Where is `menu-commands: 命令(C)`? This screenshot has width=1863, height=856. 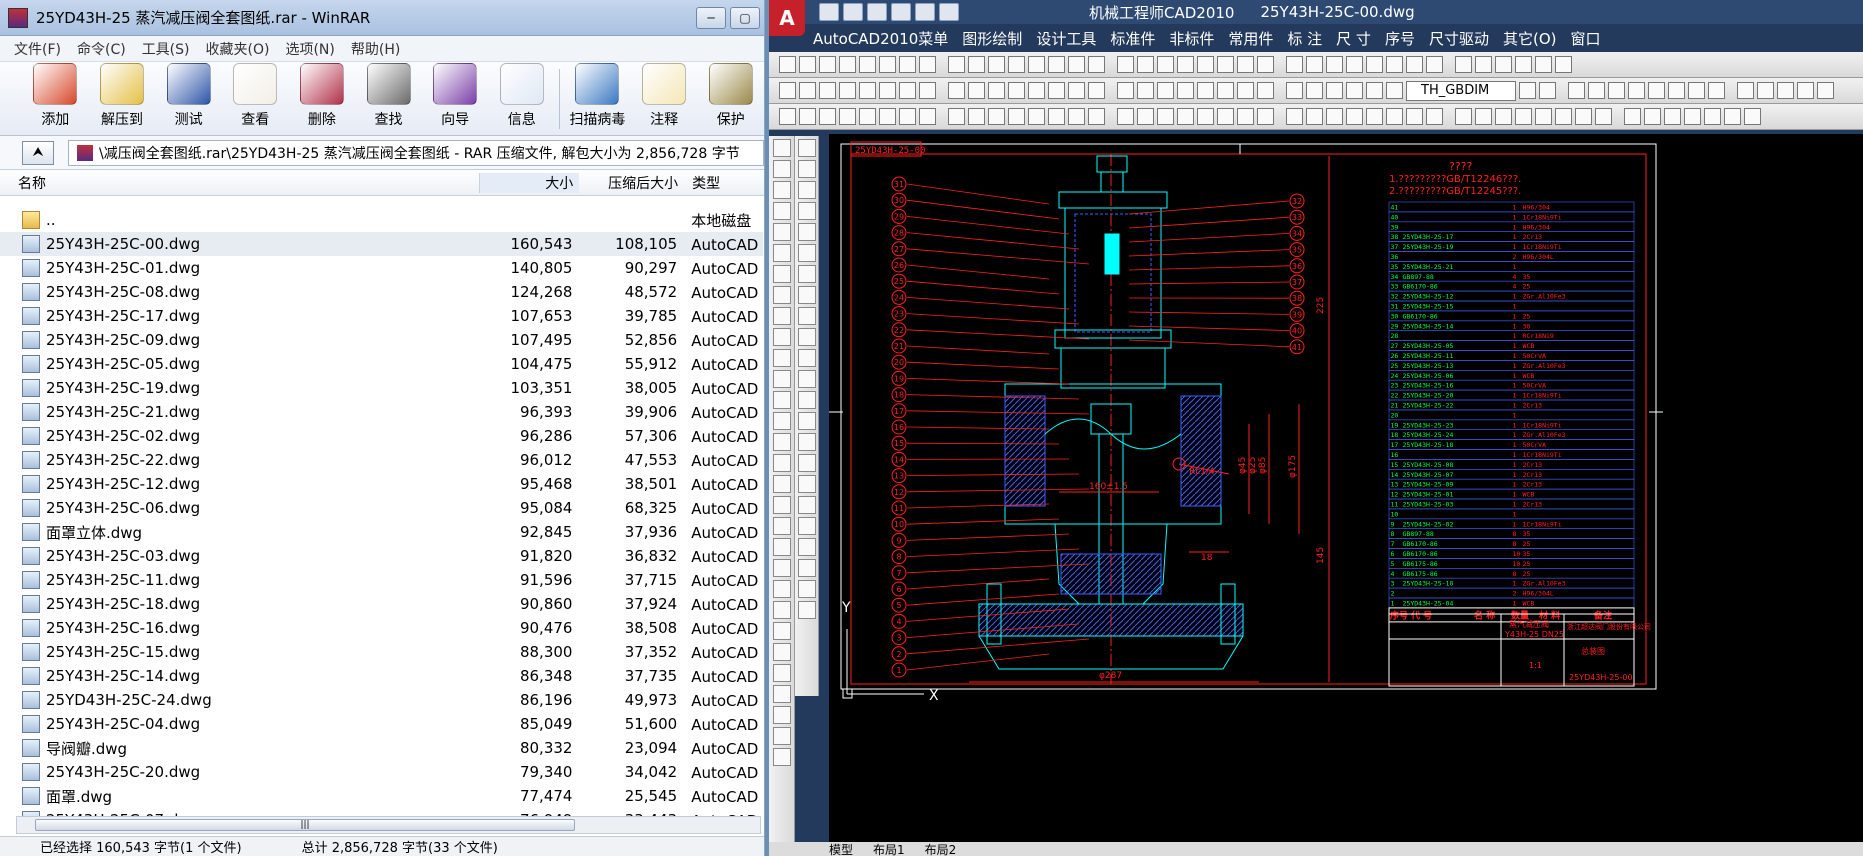
menu-commands: 命令(C) is located at coordinates (101, 49).